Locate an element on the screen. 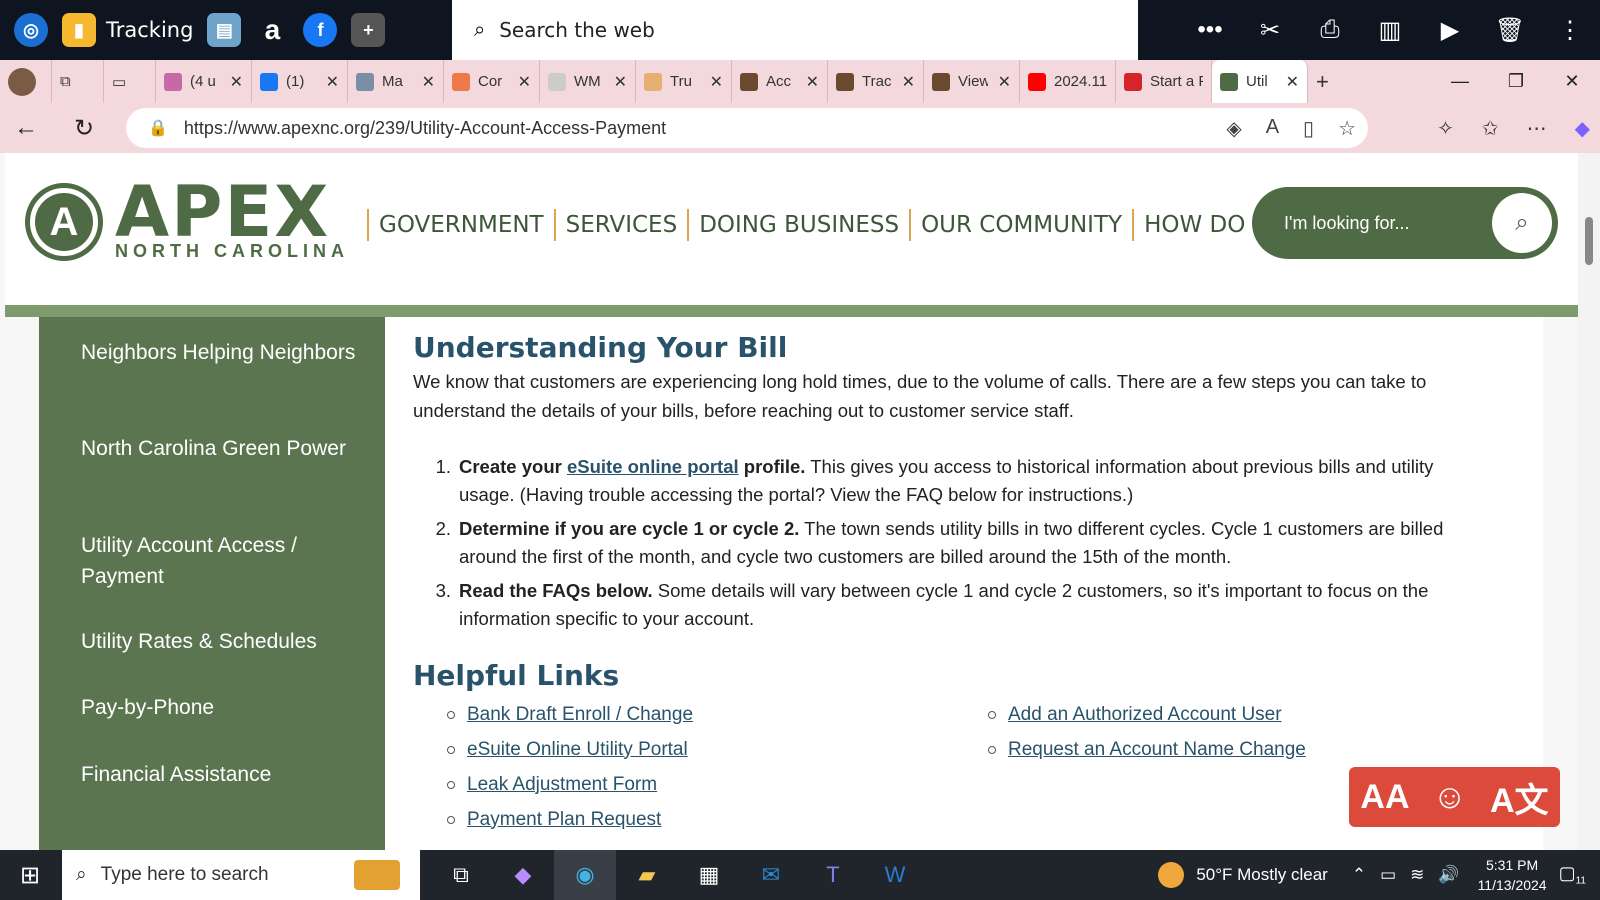 Image resolution: width=1600 pixels, height=900 pixels. site-search-button: ⌕ is located at coordinates (1522, 223).